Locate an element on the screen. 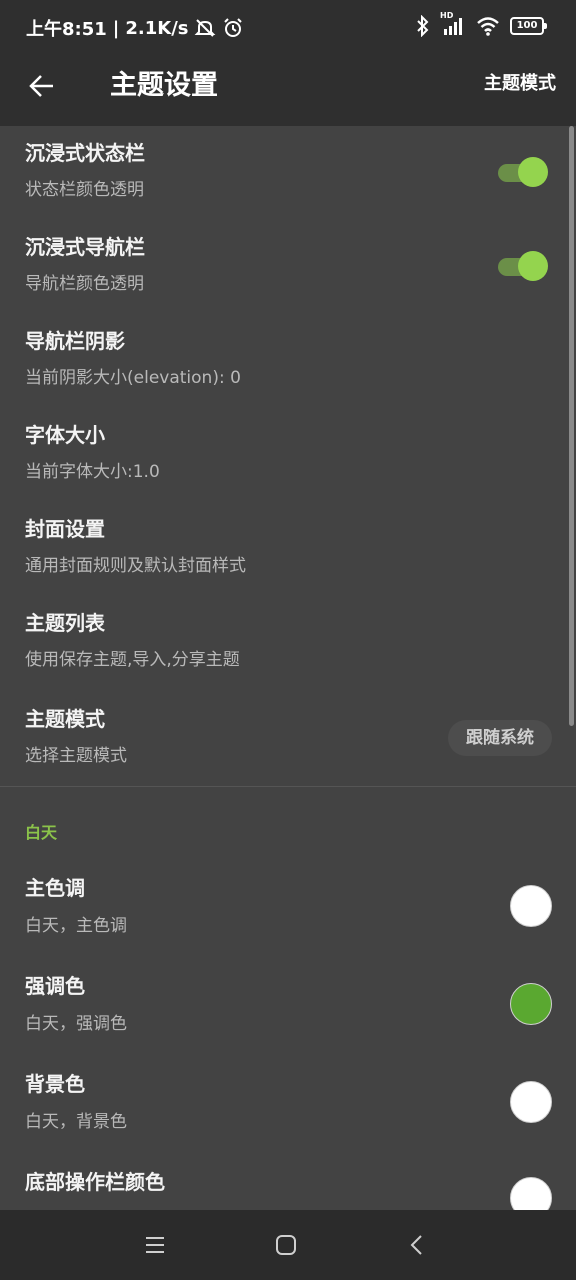 The image size is (576, 1280). menu-lines-icon is located at coordinates (155, 1245).